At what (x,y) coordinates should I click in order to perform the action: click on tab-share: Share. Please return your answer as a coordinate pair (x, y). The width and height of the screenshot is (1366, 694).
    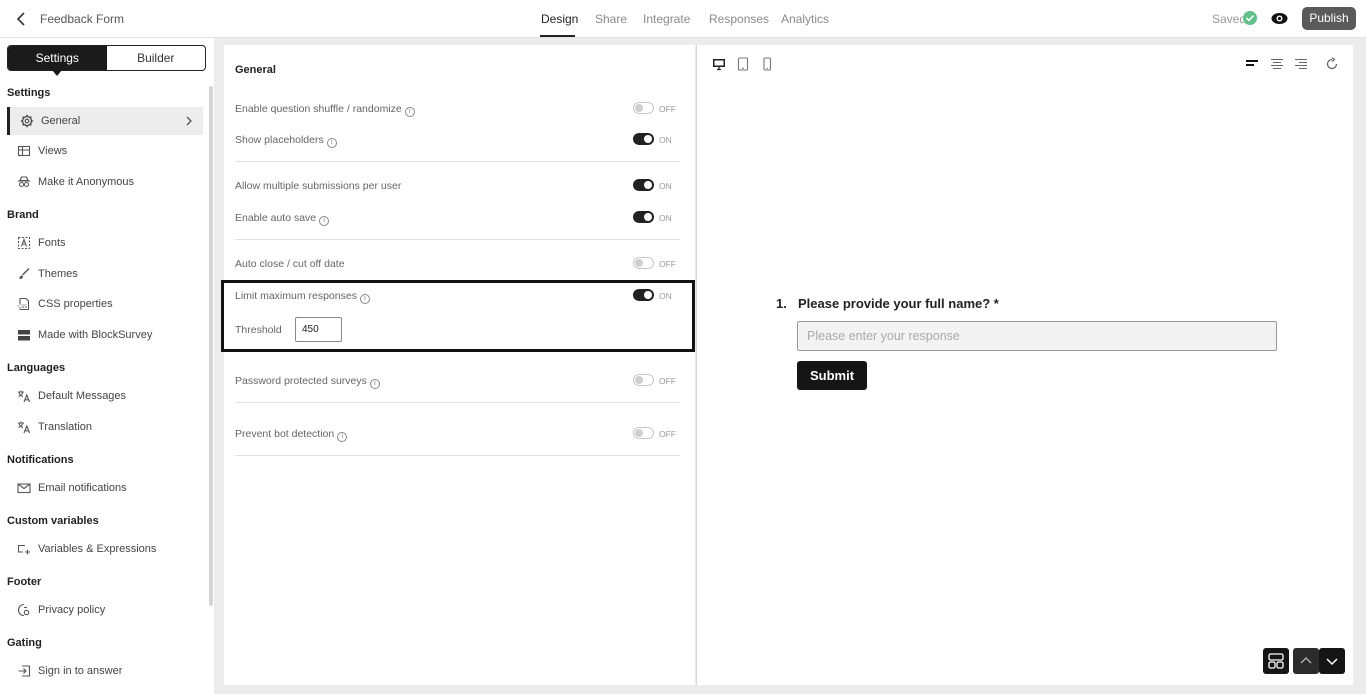
    Looking at the image, I should click on (611, 19).